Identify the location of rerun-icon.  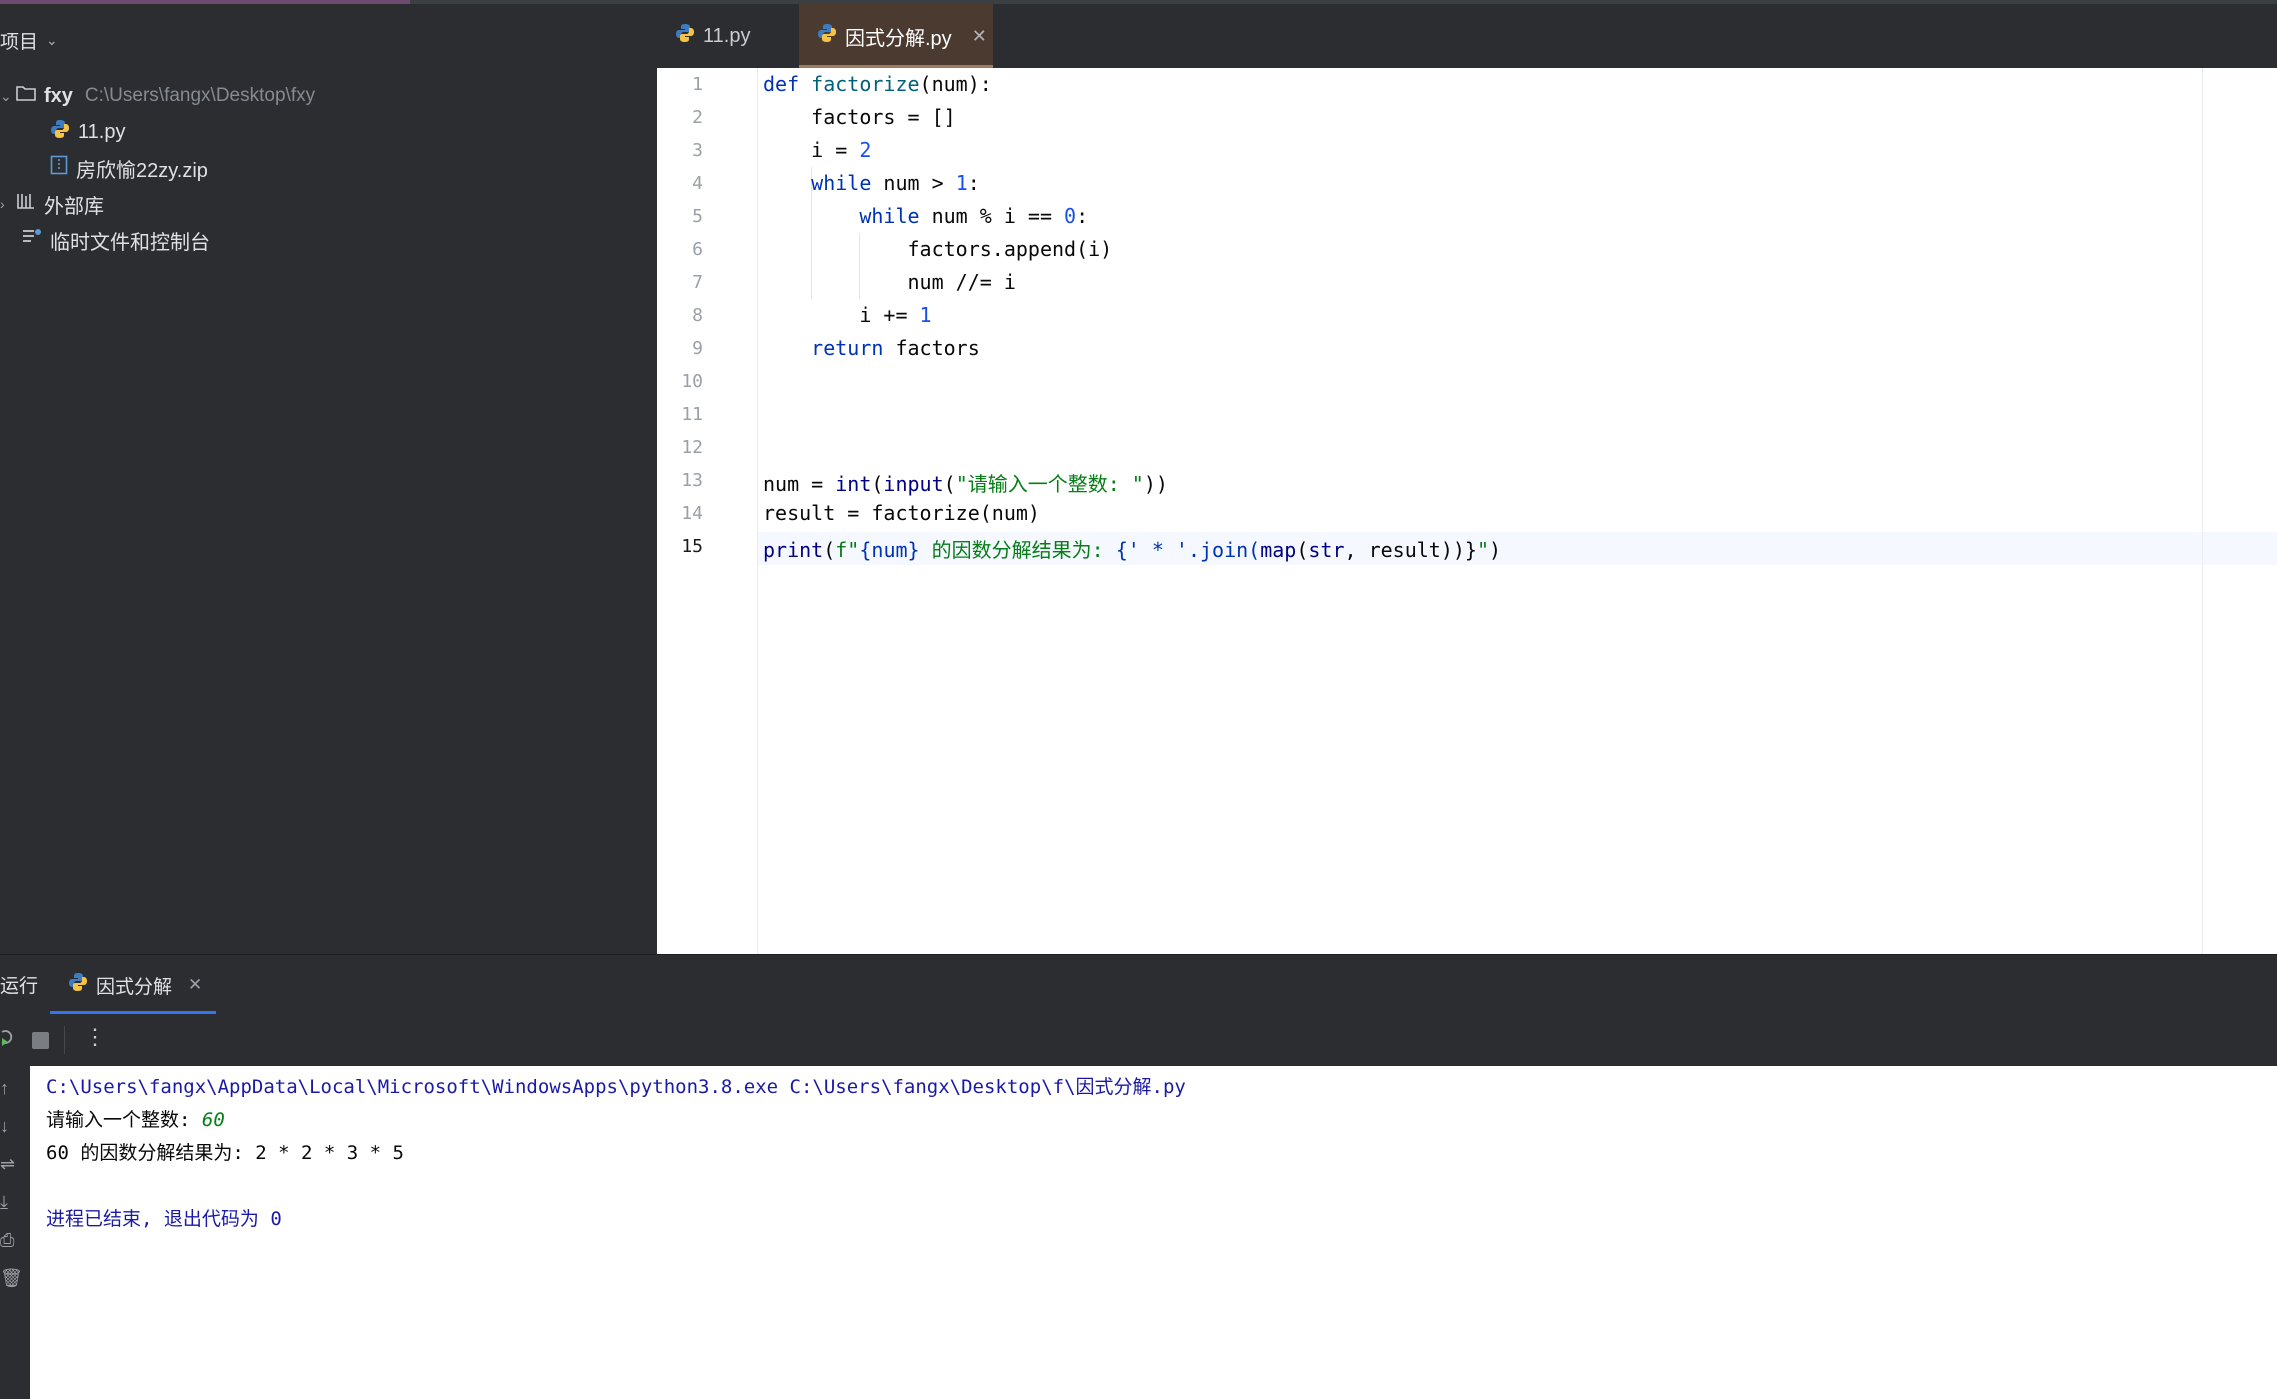
(7, 1040).